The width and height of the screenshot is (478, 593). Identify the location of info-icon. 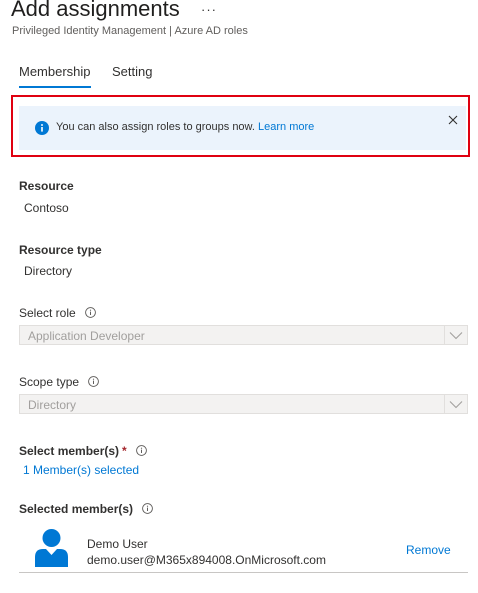
(42, 128).